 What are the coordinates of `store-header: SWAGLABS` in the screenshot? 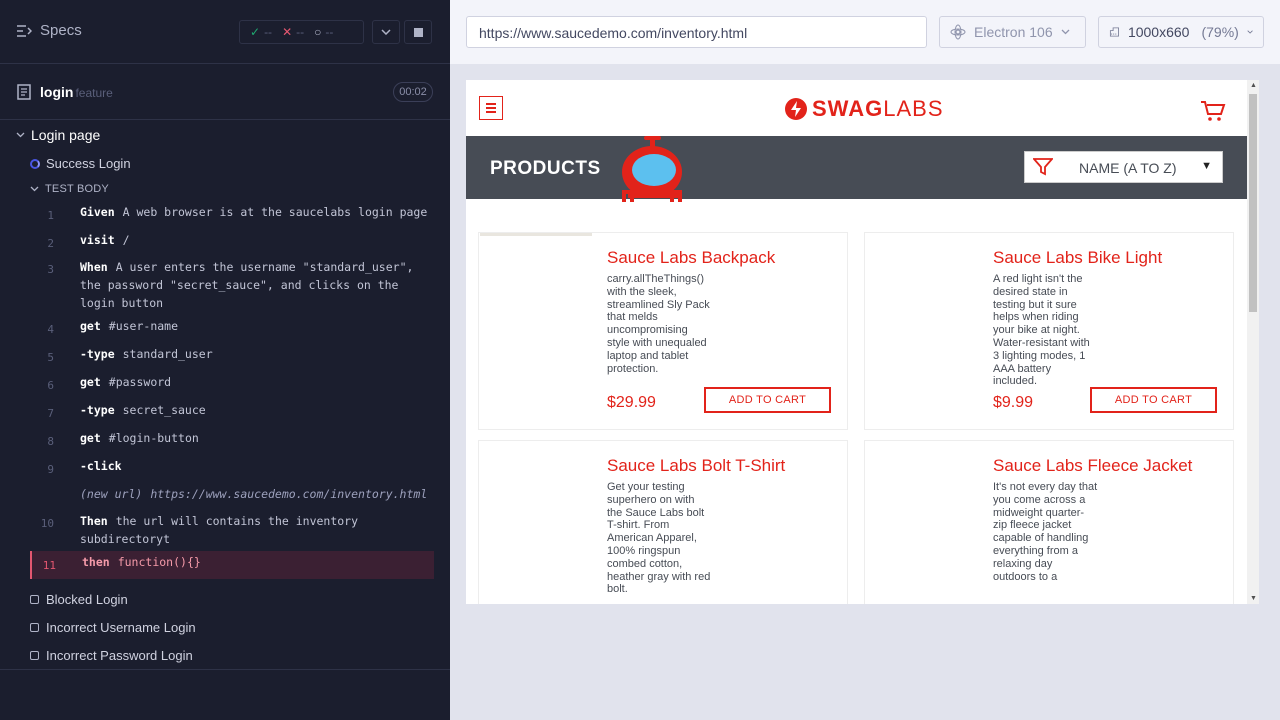 It's located at (856, 108).